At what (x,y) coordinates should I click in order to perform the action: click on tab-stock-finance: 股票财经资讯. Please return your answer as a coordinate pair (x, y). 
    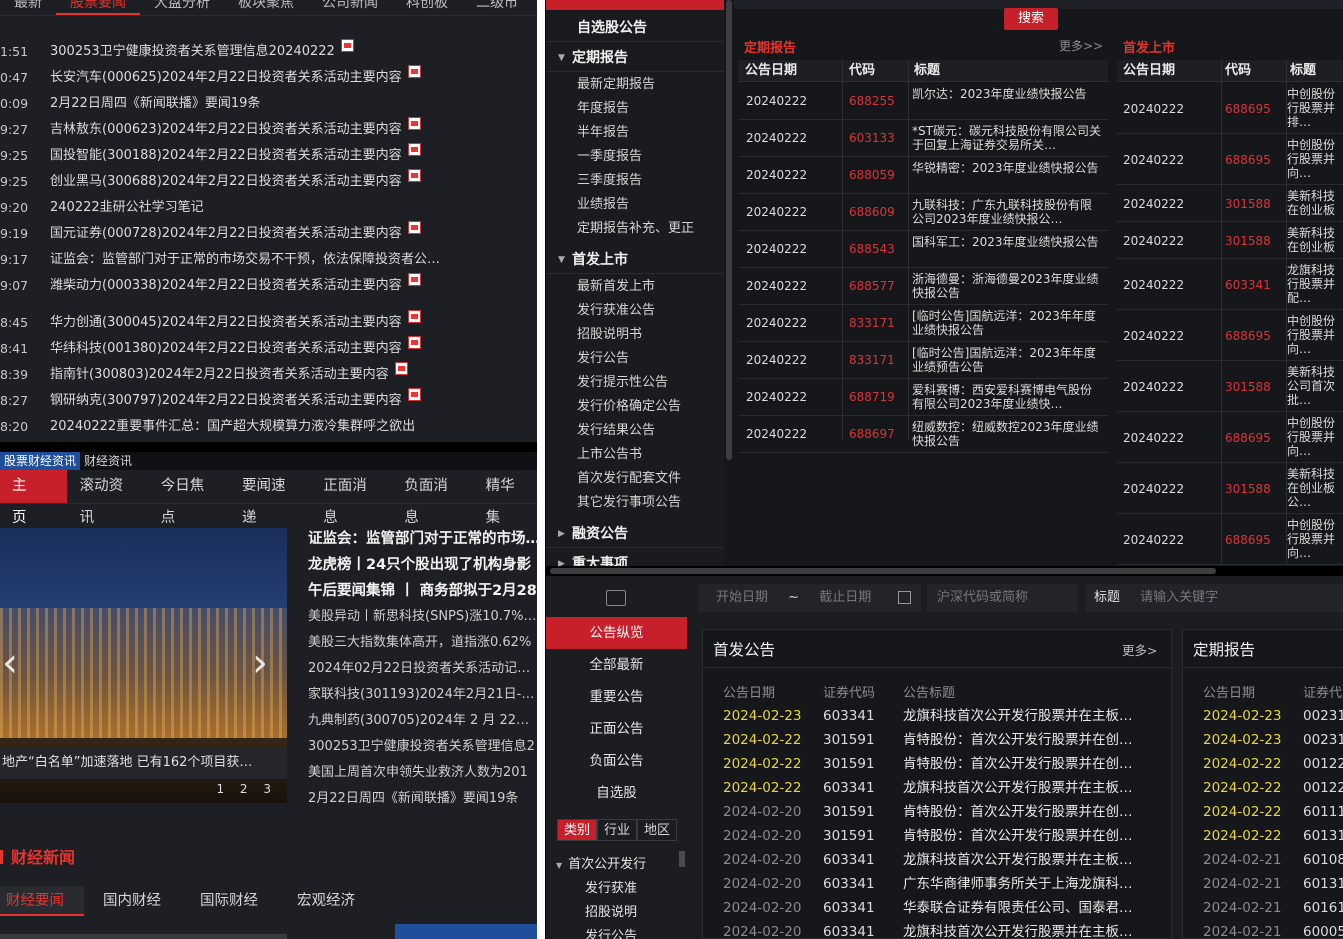
    Looking at the image, I should click on (40, 461).